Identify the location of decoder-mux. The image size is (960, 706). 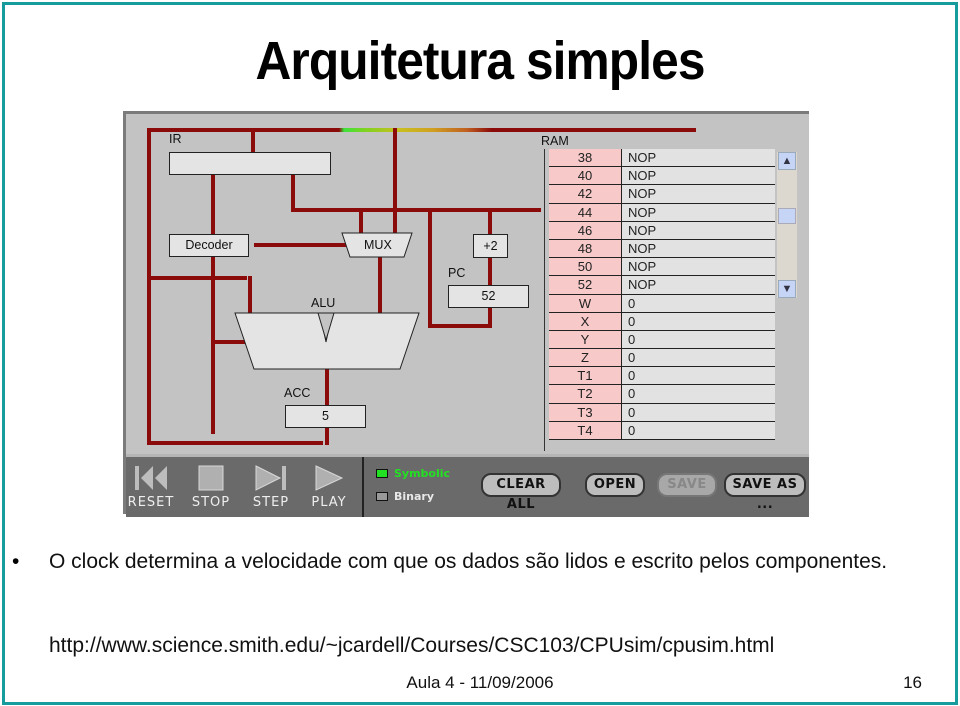
(304, 245).